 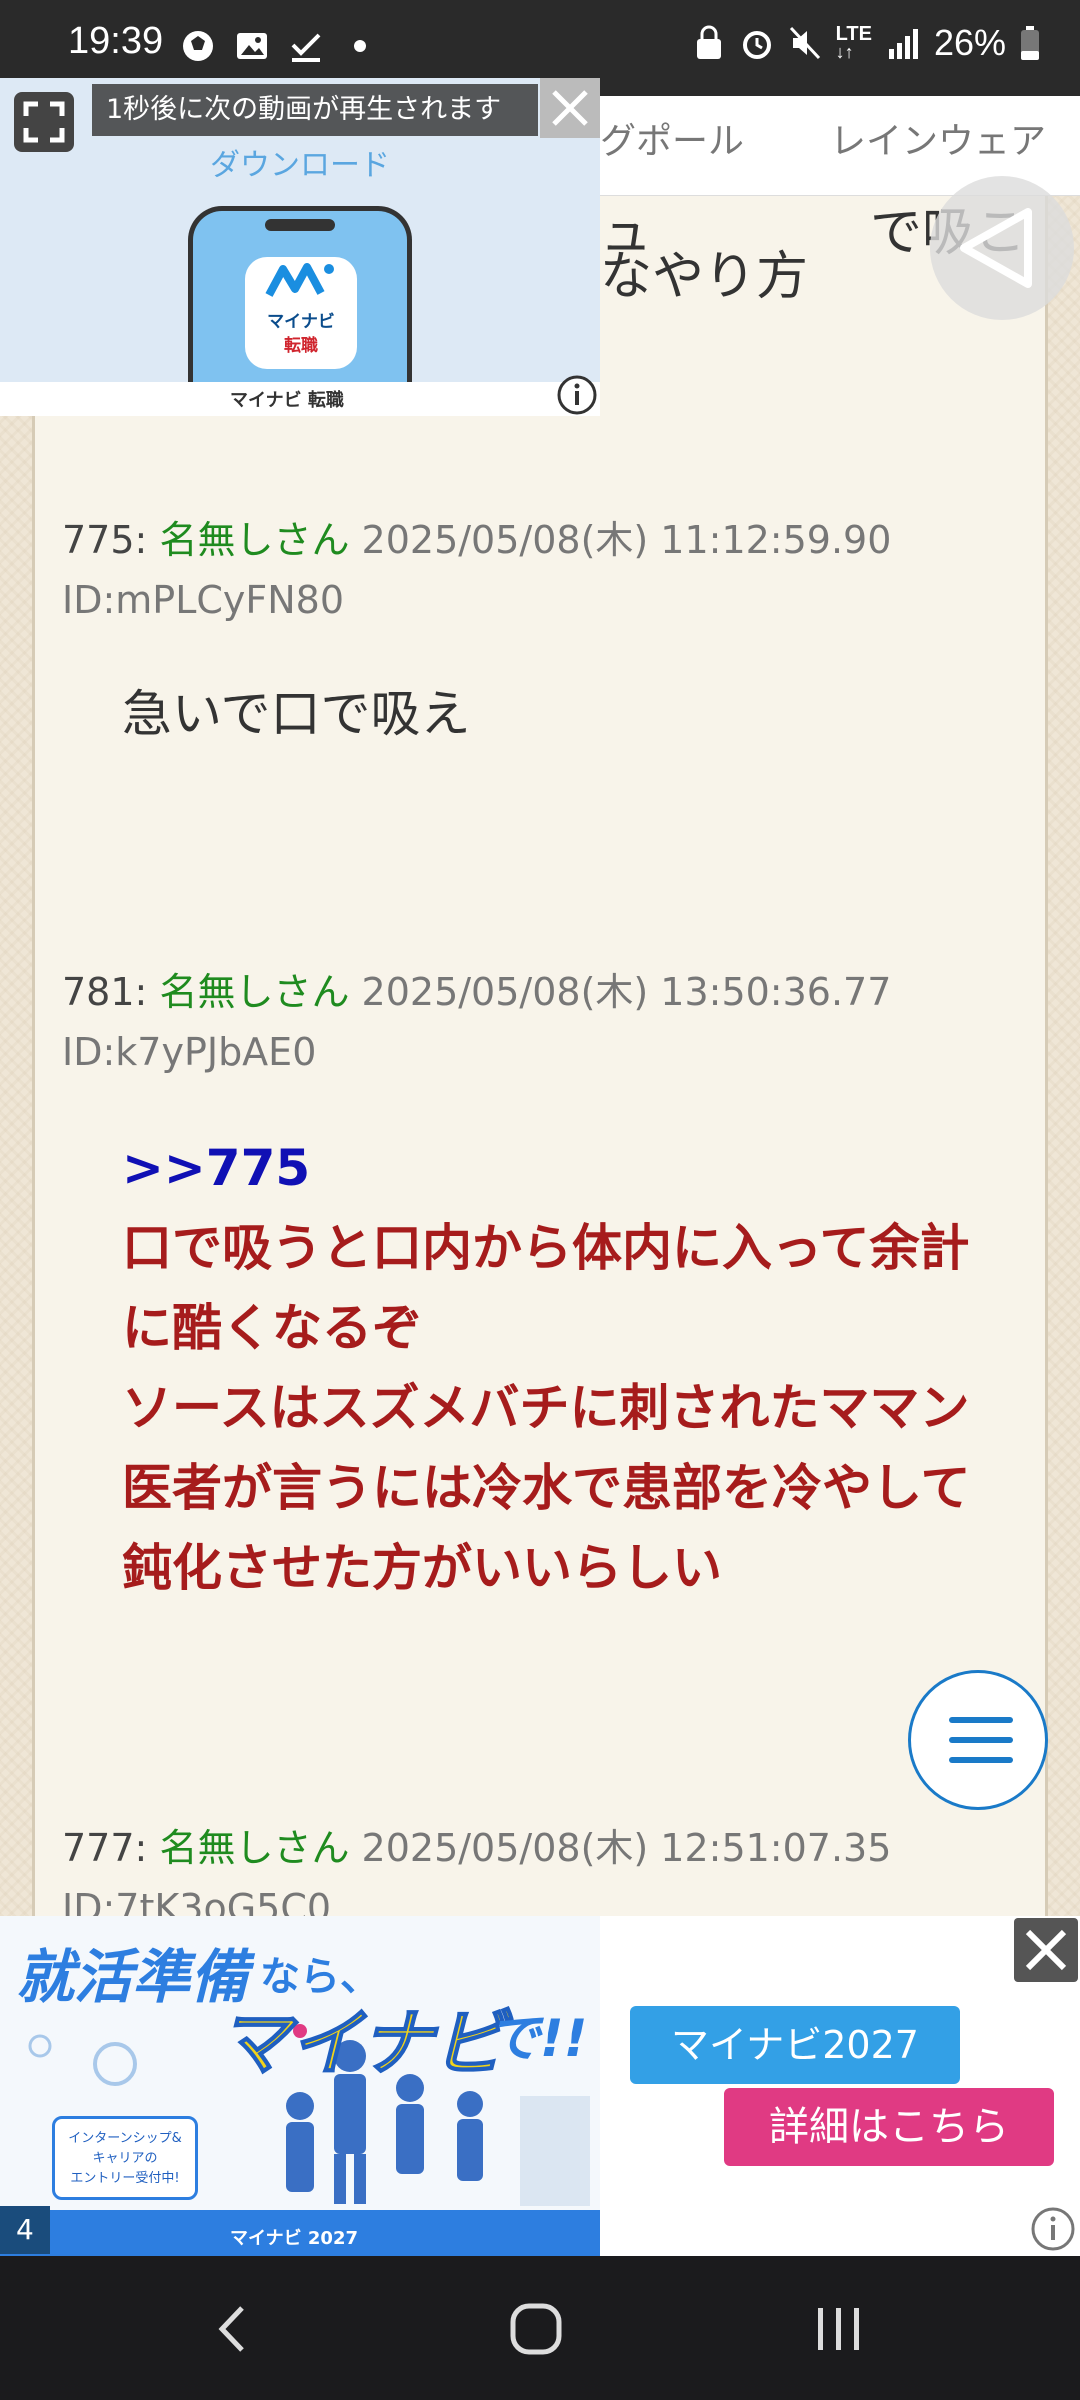 What do you see at coordinates (301, 322) in the screenshot?
I see `app-name: マイナビ` at bounding box center [301, 322].